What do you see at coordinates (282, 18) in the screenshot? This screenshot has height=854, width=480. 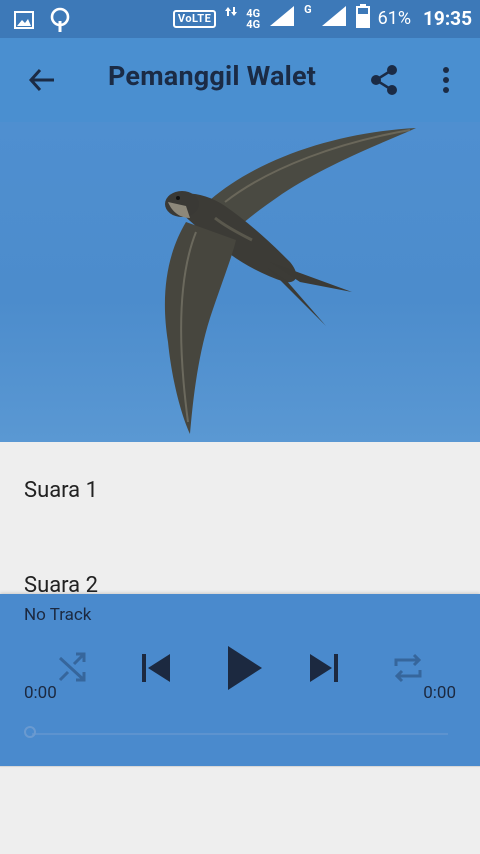 I see `signal-icon-primary` at bounding box center [282, 18].